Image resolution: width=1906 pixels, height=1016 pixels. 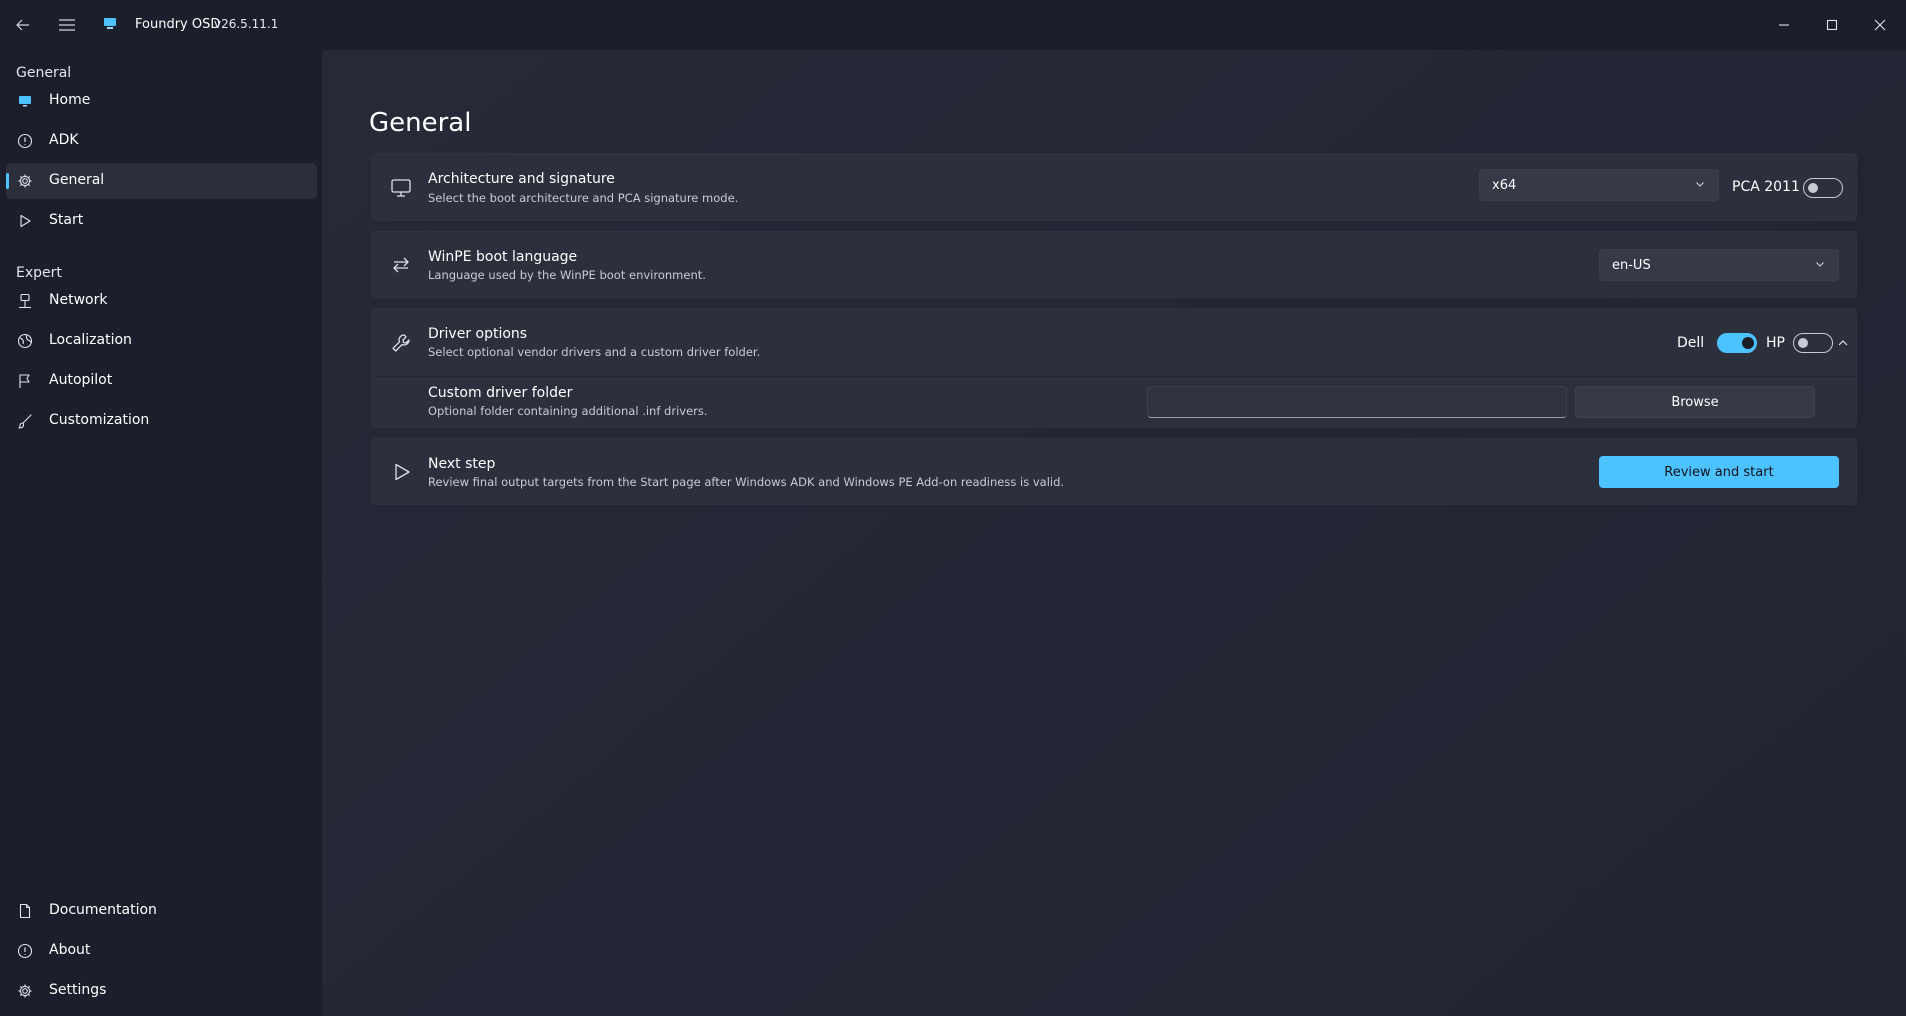 What do you see at coordinates (478, 334) in the screenshot?
I see `driver-options-title: Driver options` at bounding box center [478, 334].